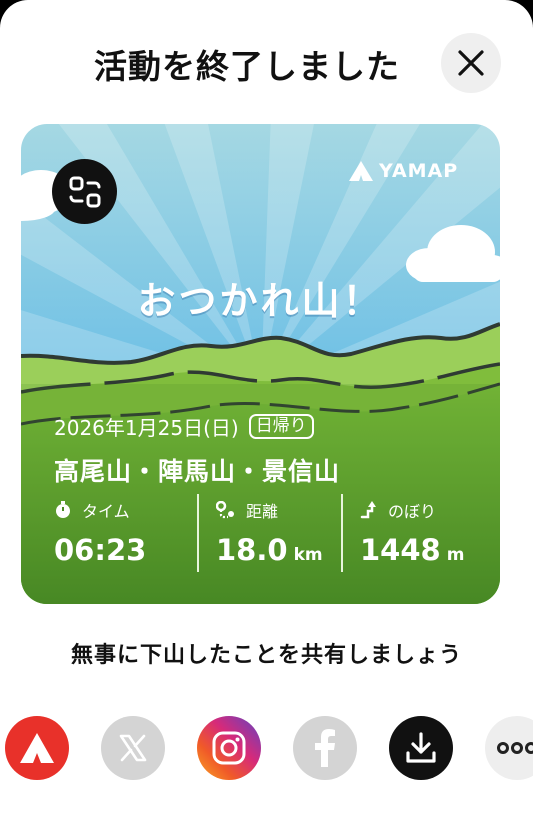 The image size is (533, 830). I want to click on card-tagline: おつかれ山！, so click(260, 301).